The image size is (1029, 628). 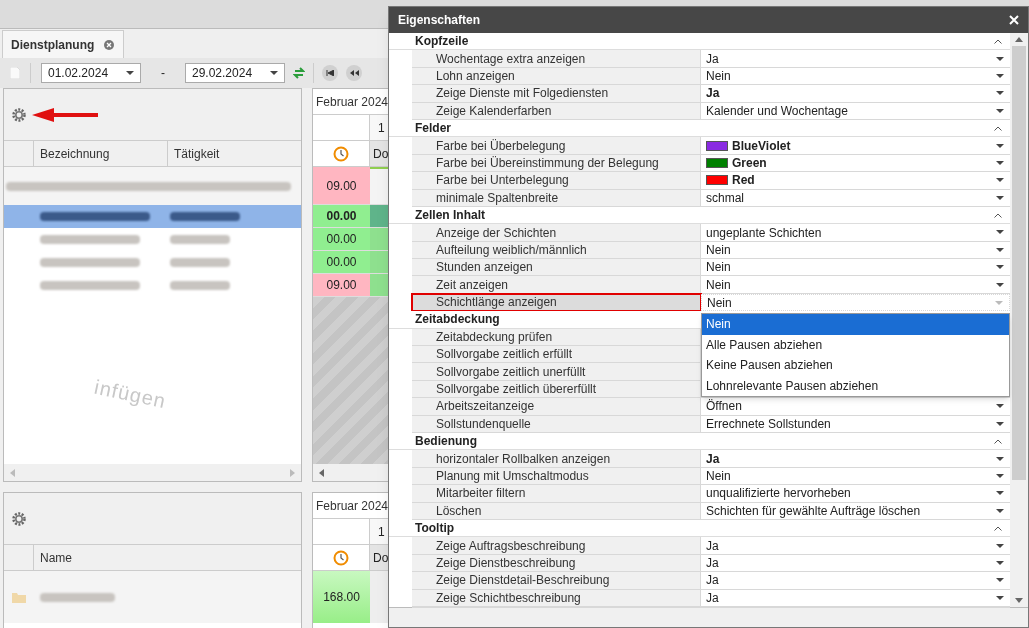 What do you see at coordinates (457, 320) in the screenshot?
I see `section-header: Zeitabdeckung` at bounding box center [457, 320].